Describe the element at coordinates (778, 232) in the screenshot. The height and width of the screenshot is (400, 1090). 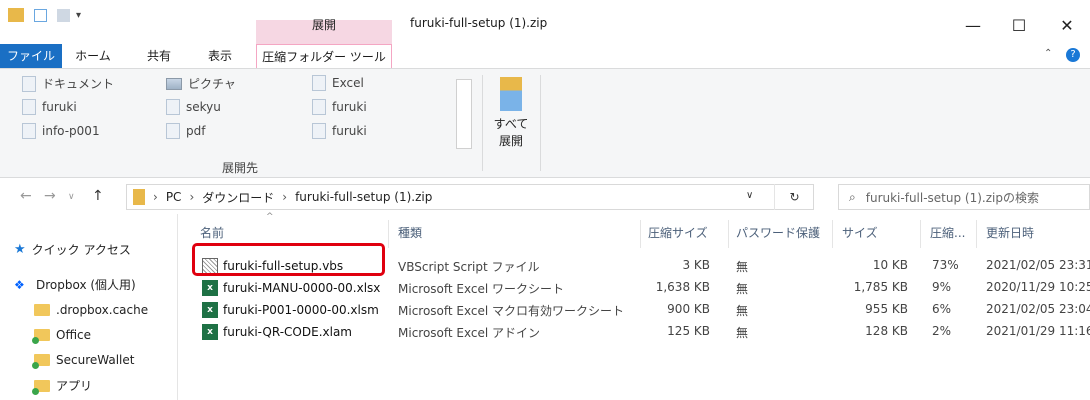
I see `column-header-password: パスワード保護` at that location.